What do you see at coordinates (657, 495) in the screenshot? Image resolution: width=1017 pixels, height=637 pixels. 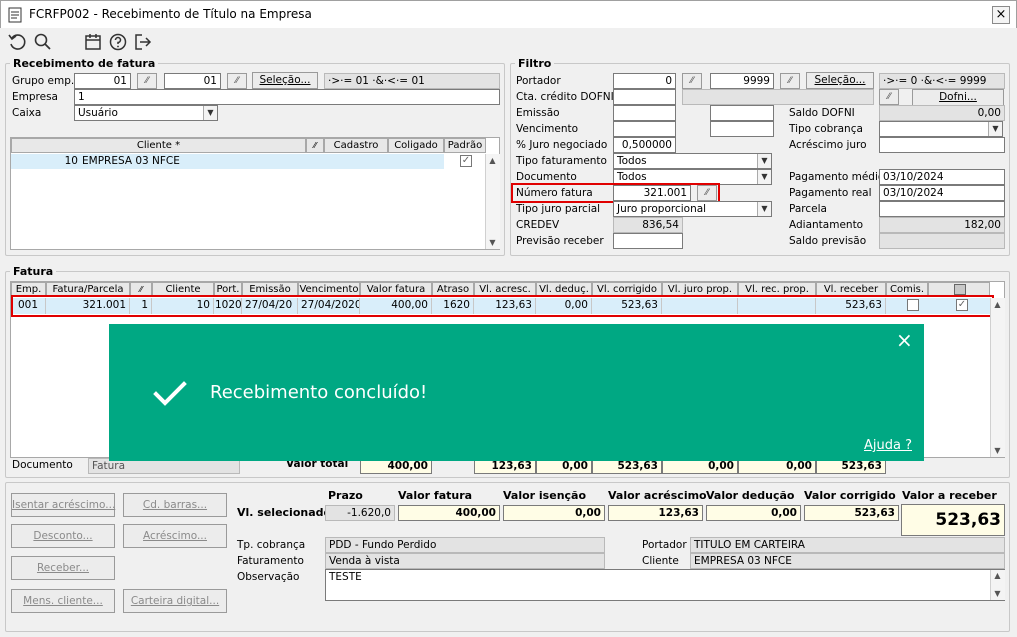 I see `valor-acrescimo-header: Valor acréscimo` at bounding box center [657, 495].